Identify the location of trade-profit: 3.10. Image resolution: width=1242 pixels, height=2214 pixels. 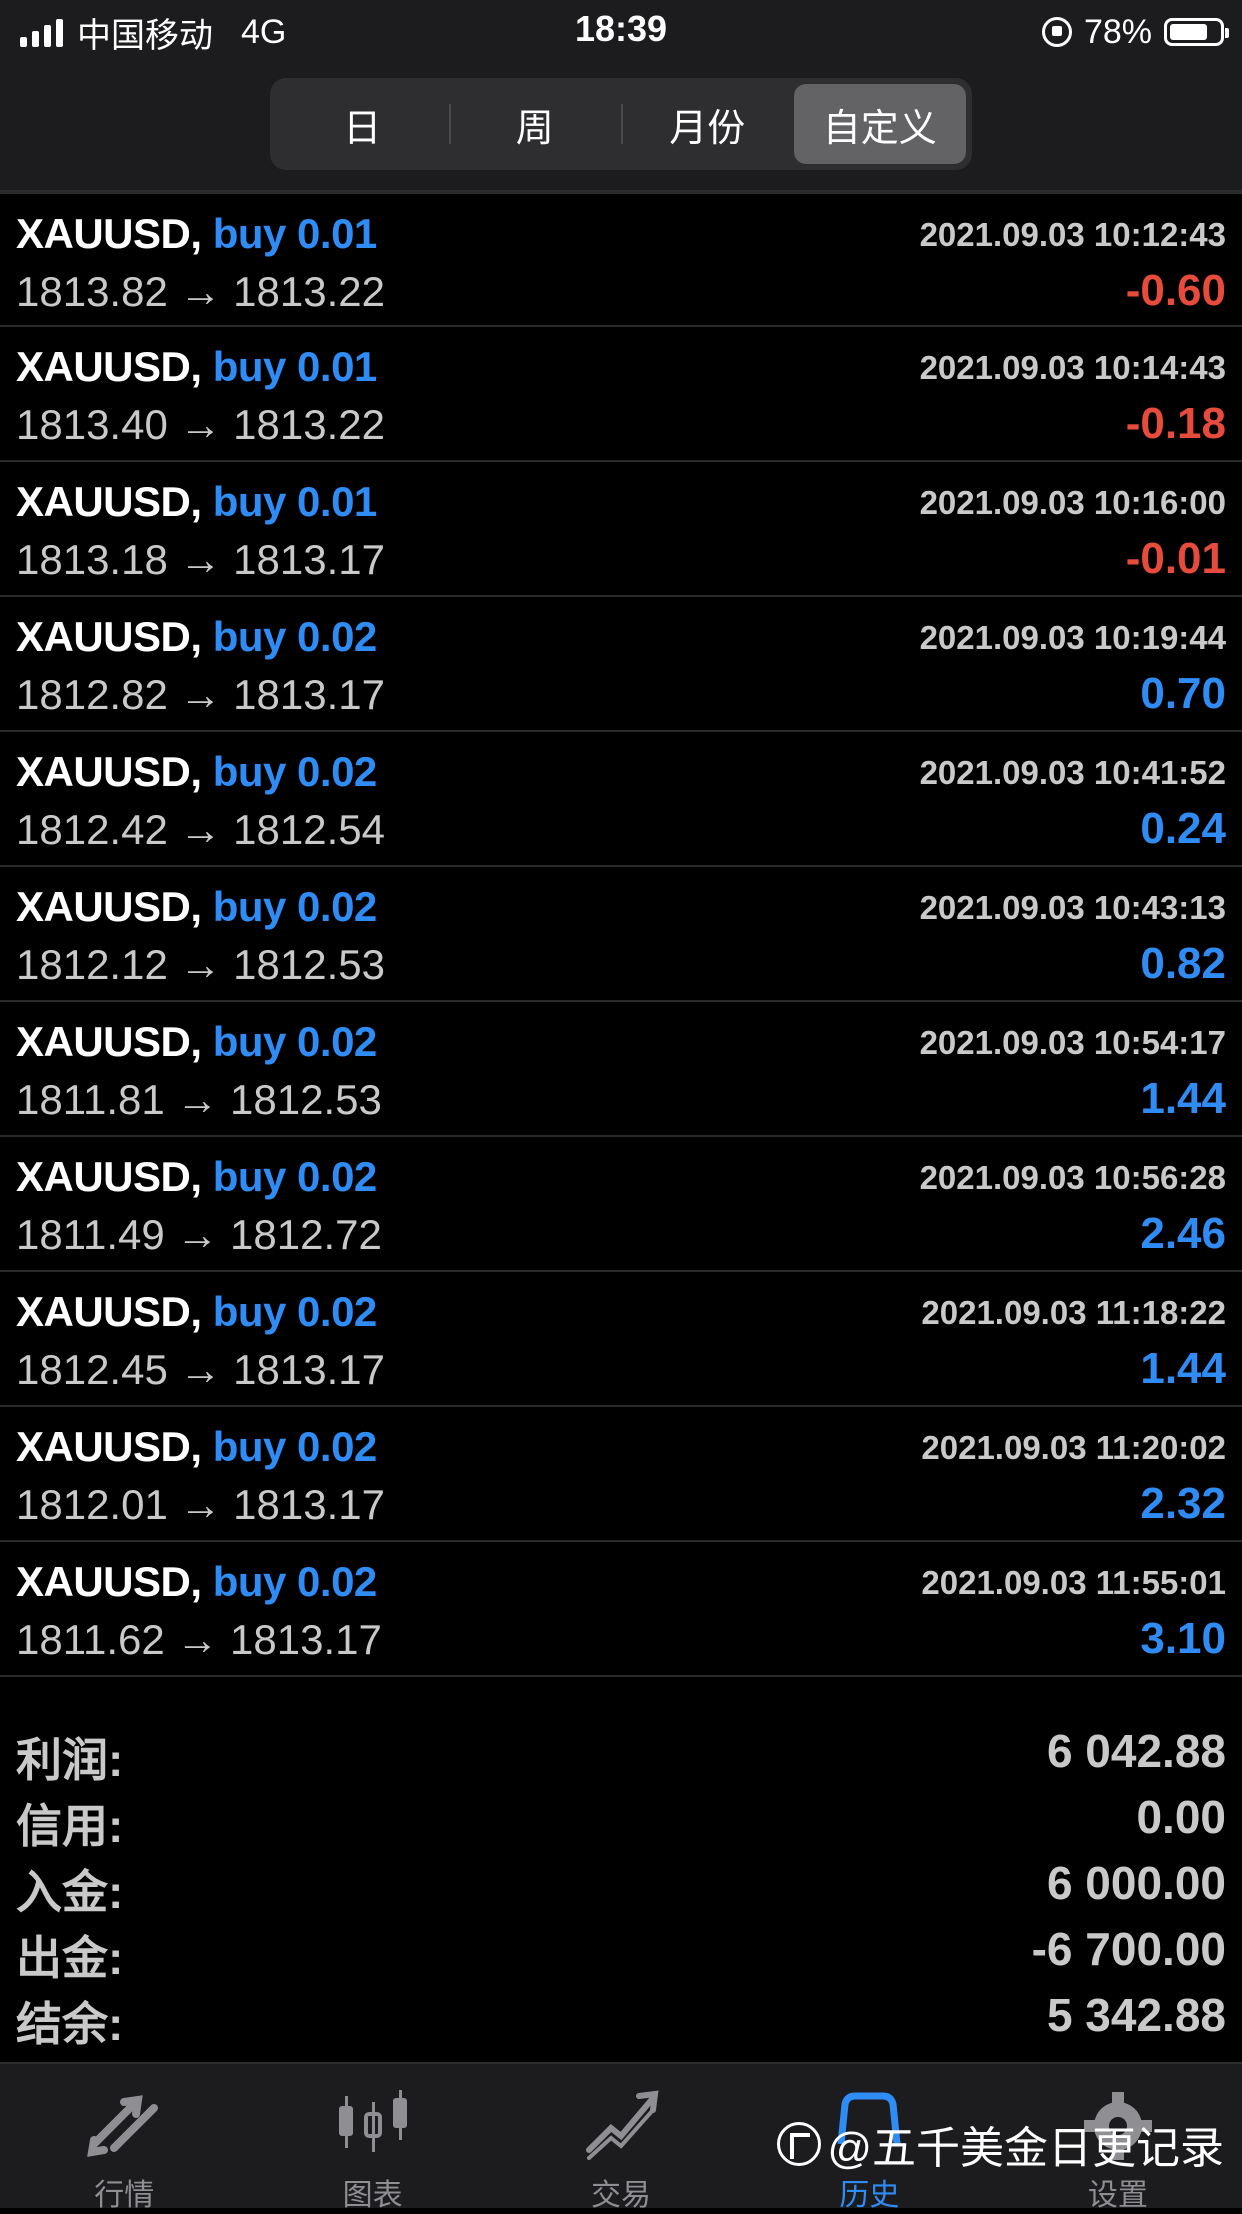
(1183, 1638).